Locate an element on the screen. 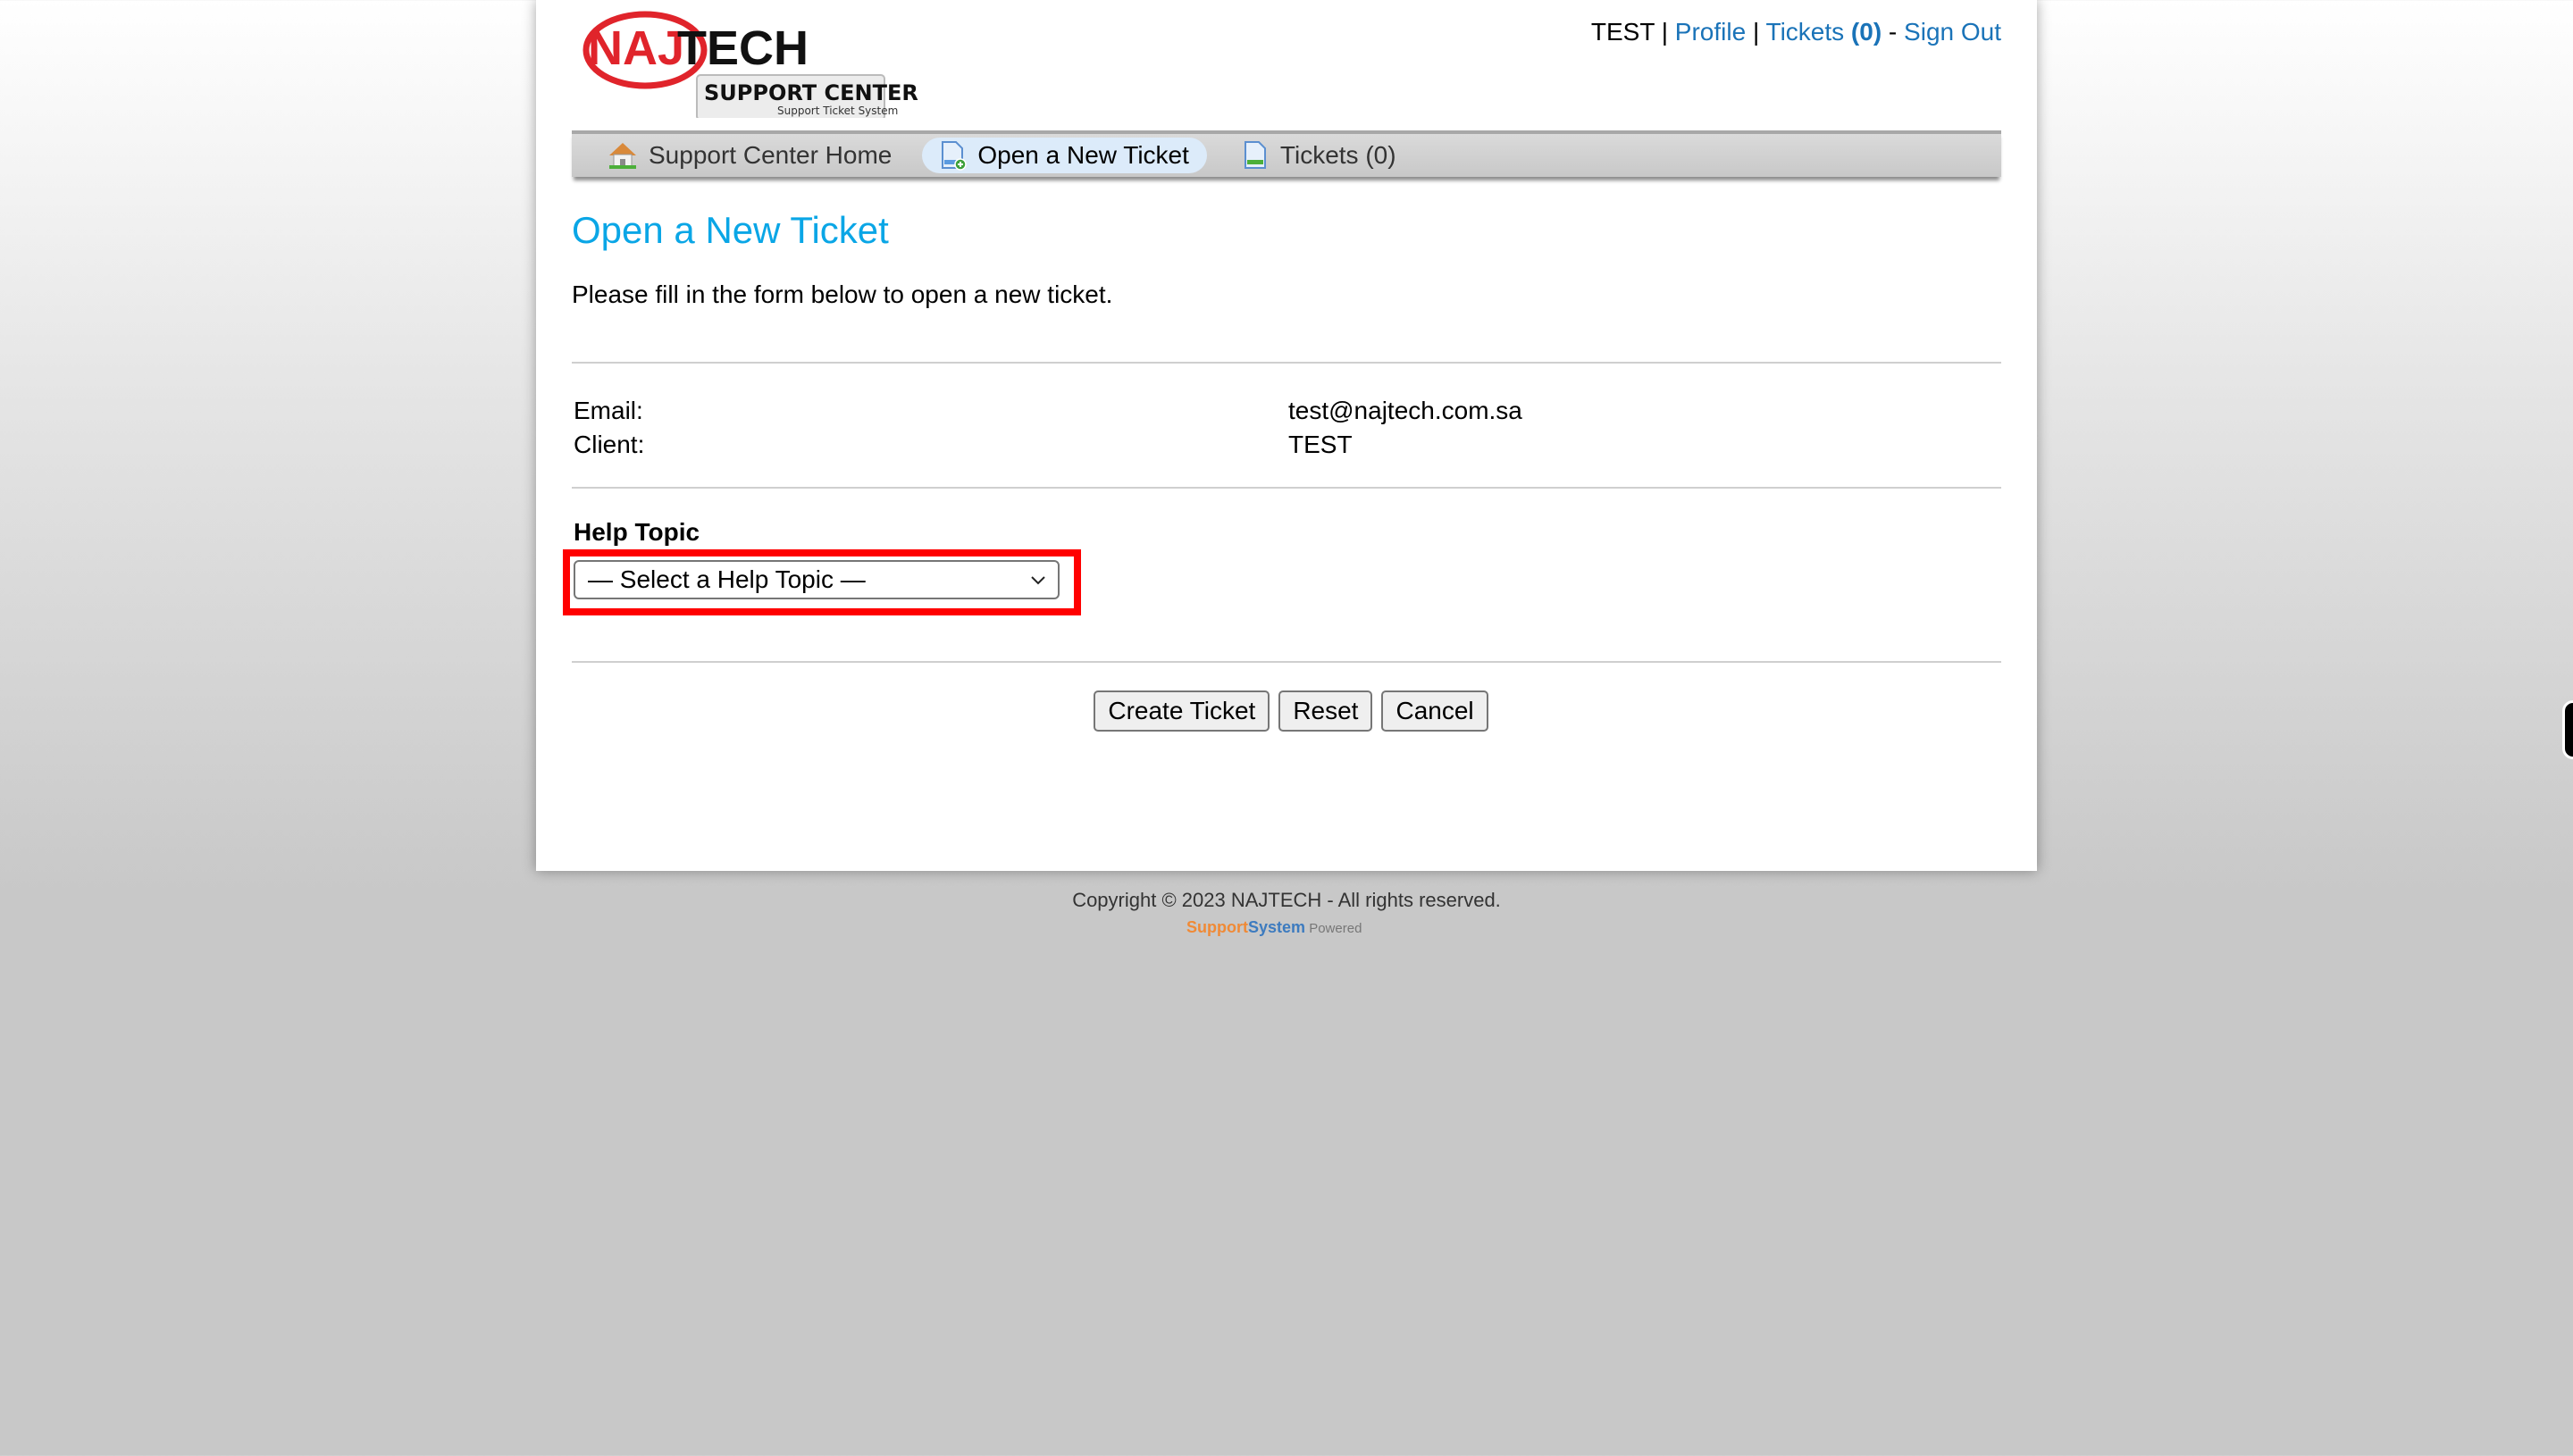 The image size is (2573, 1456). nav-item-home: Support Center Home is located at coordinates (749, 155).